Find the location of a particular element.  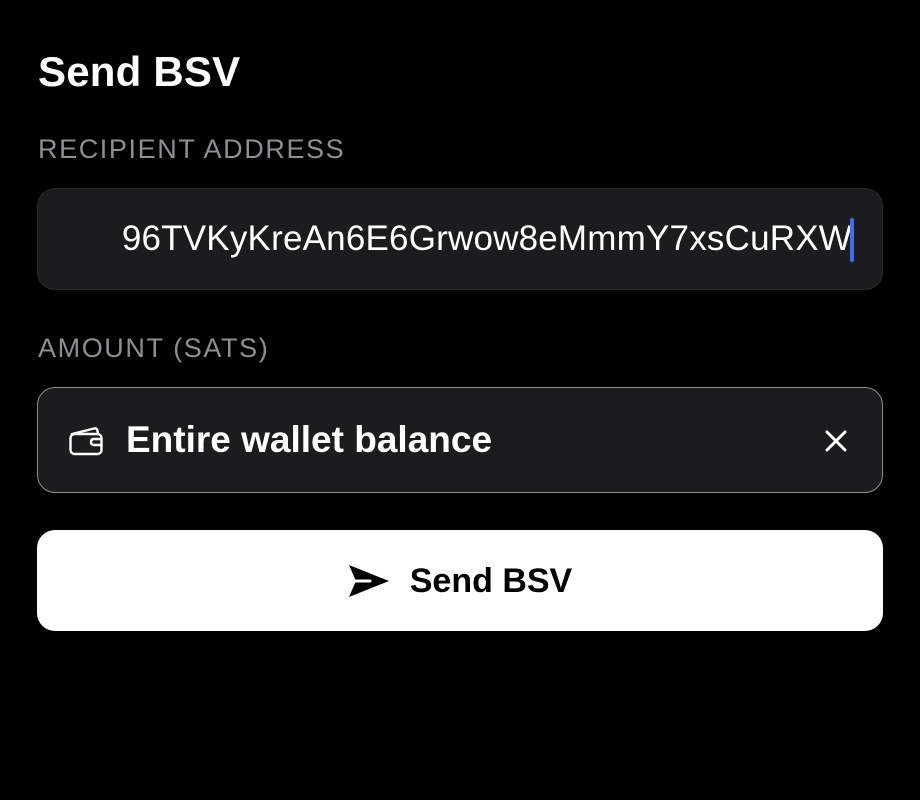

recipient-address-value: 96TVKyKreAn6E6Grwow8eMmmY7xsCuRXW is located at coordinates (486, 238).